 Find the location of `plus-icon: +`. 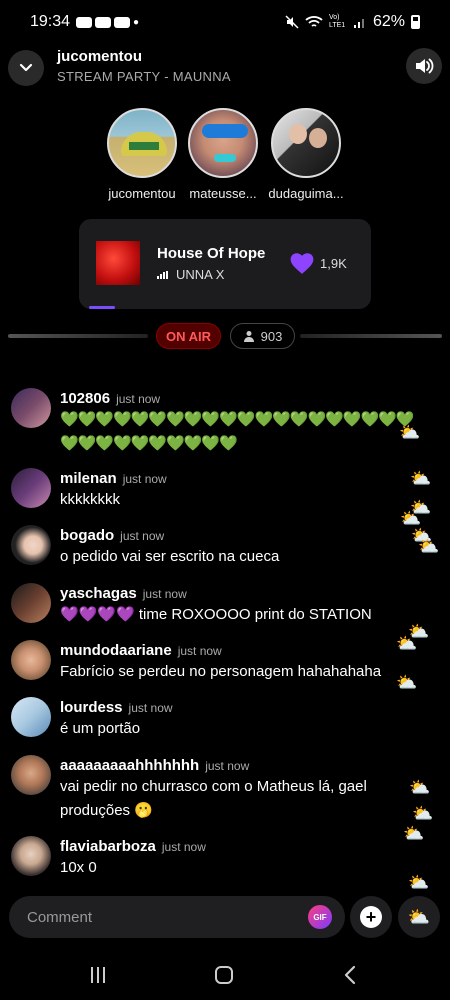

plus-icon: + is located at coordinates (371, 917).